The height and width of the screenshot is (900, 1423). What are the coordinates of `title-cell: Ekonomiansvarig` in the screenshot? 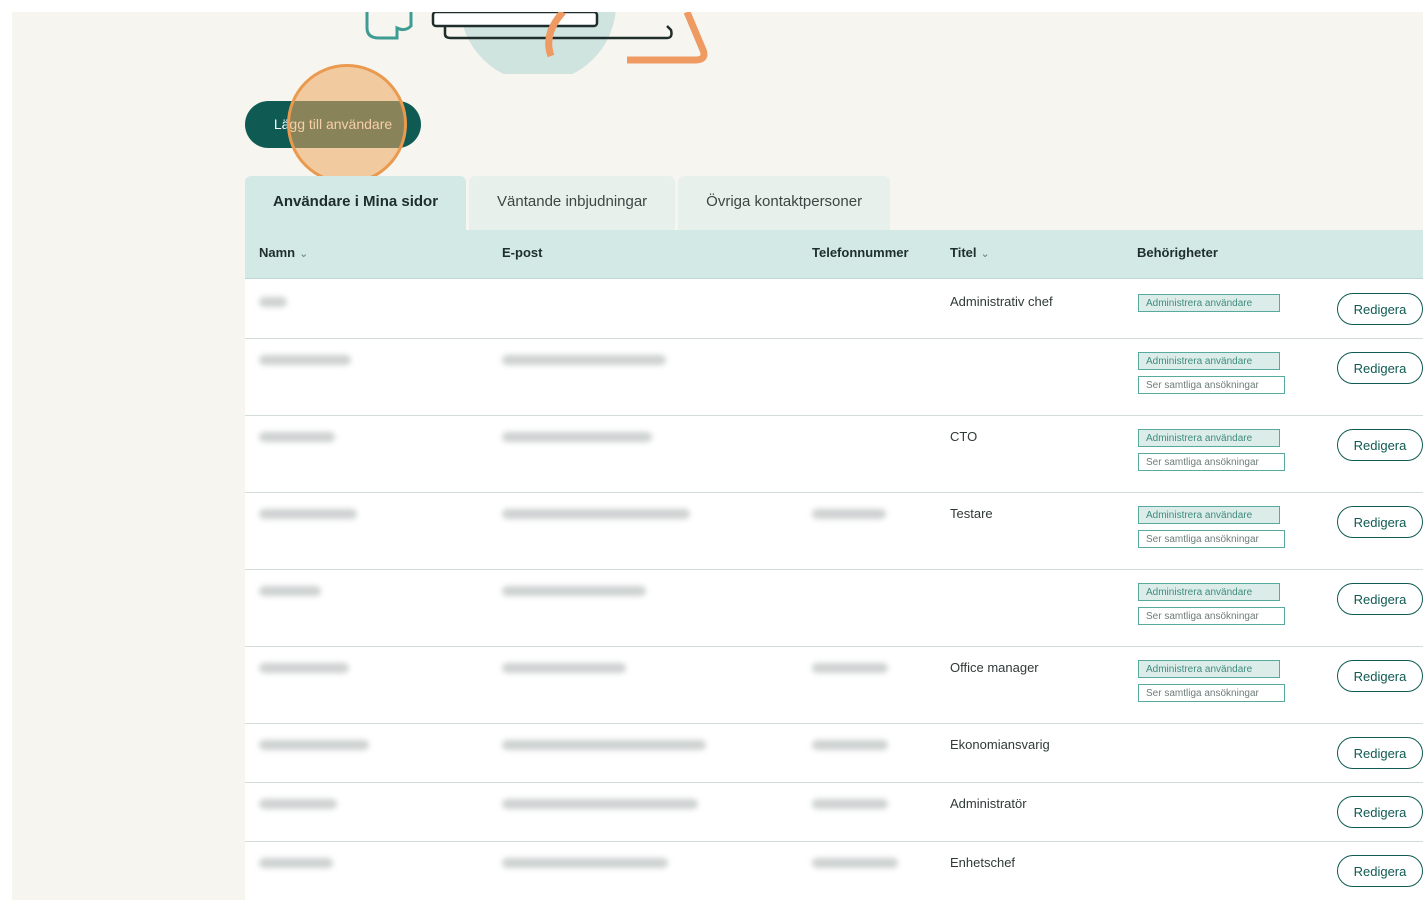 It's located at (1000, 744).